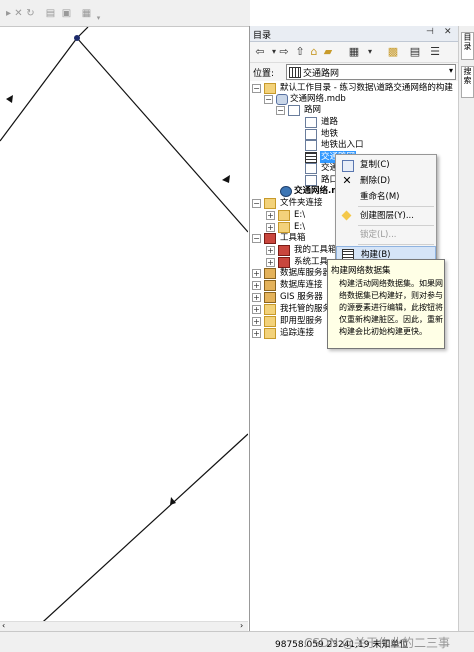 This screenshot has width=474, height=652. I want to click on new-folder-icon: ▩, so click(393, 52).